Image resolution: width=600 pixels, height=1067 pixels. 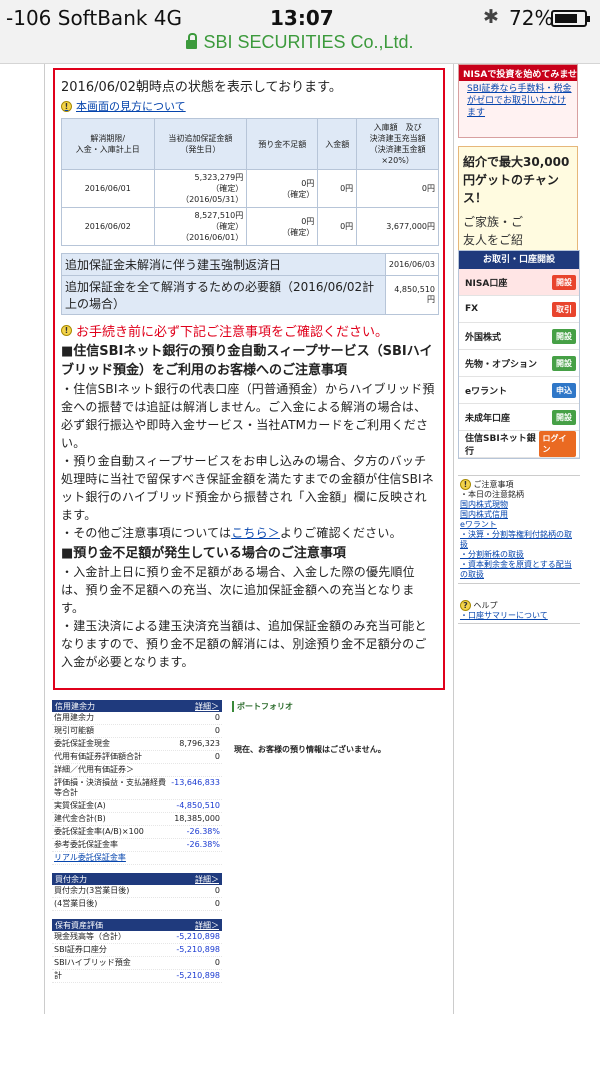 What do you see at coordinates (491, 17) in the screenshot?
I see `bluetooth-icon: ✱` at bounding box center [491, 17].